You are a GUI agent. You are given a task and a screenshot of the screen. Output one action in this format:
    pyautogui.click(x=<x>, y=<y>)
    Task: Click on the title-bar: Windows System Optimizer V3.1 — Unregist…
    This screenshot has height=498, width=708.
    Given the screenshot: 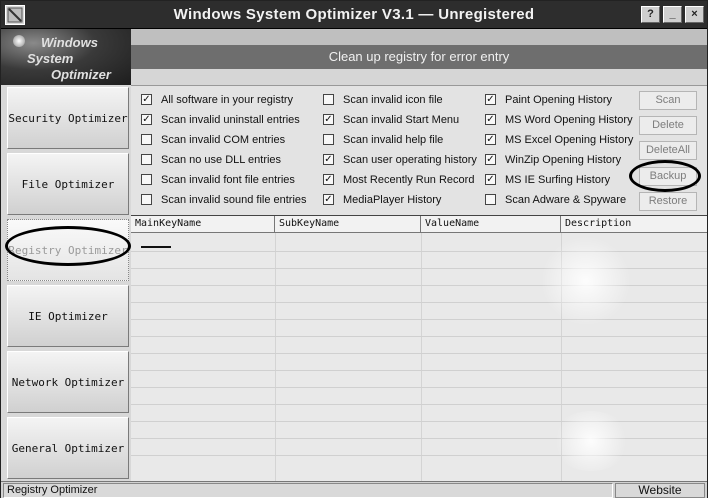 What is the action you would take?
    pyautogui.click(x=354, y=15)
    